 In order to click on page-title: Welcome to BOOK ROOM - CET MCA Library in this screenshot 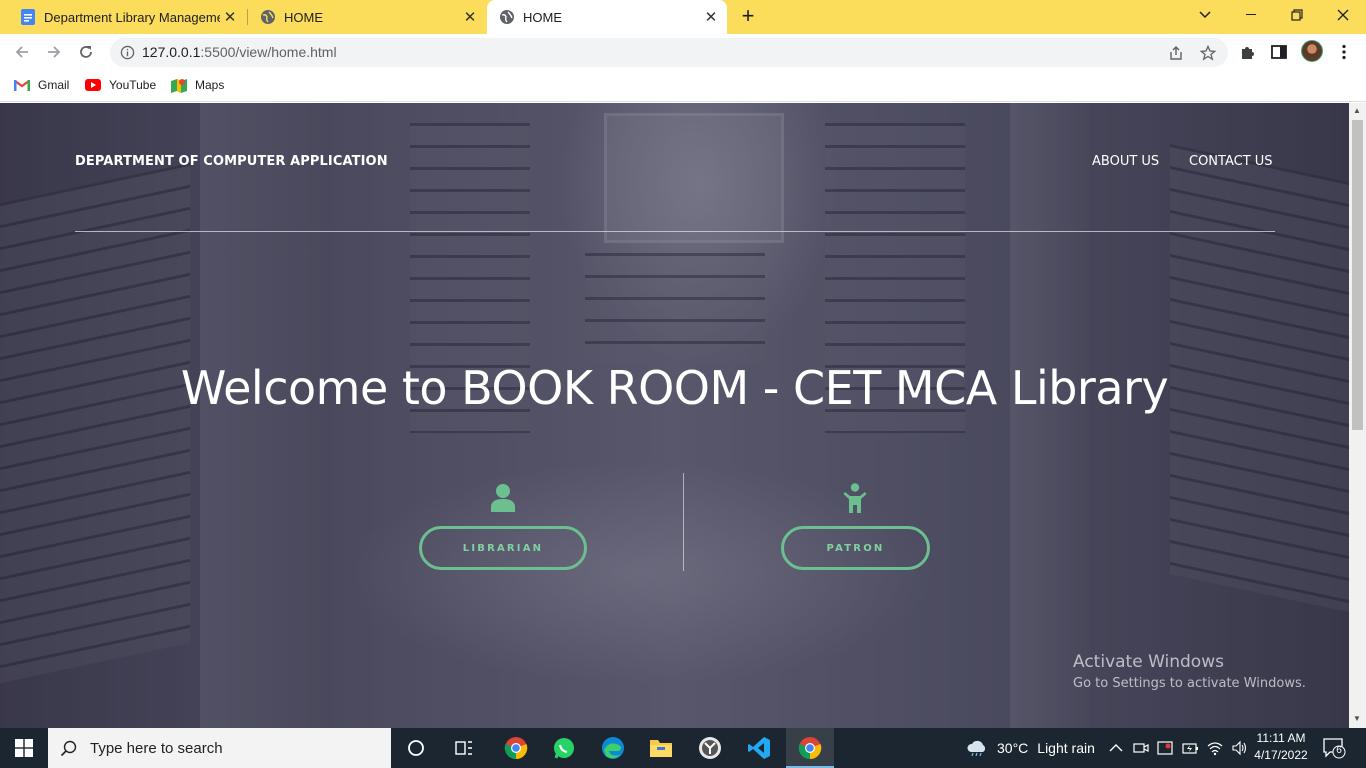, I will do `click(674, 388)`.